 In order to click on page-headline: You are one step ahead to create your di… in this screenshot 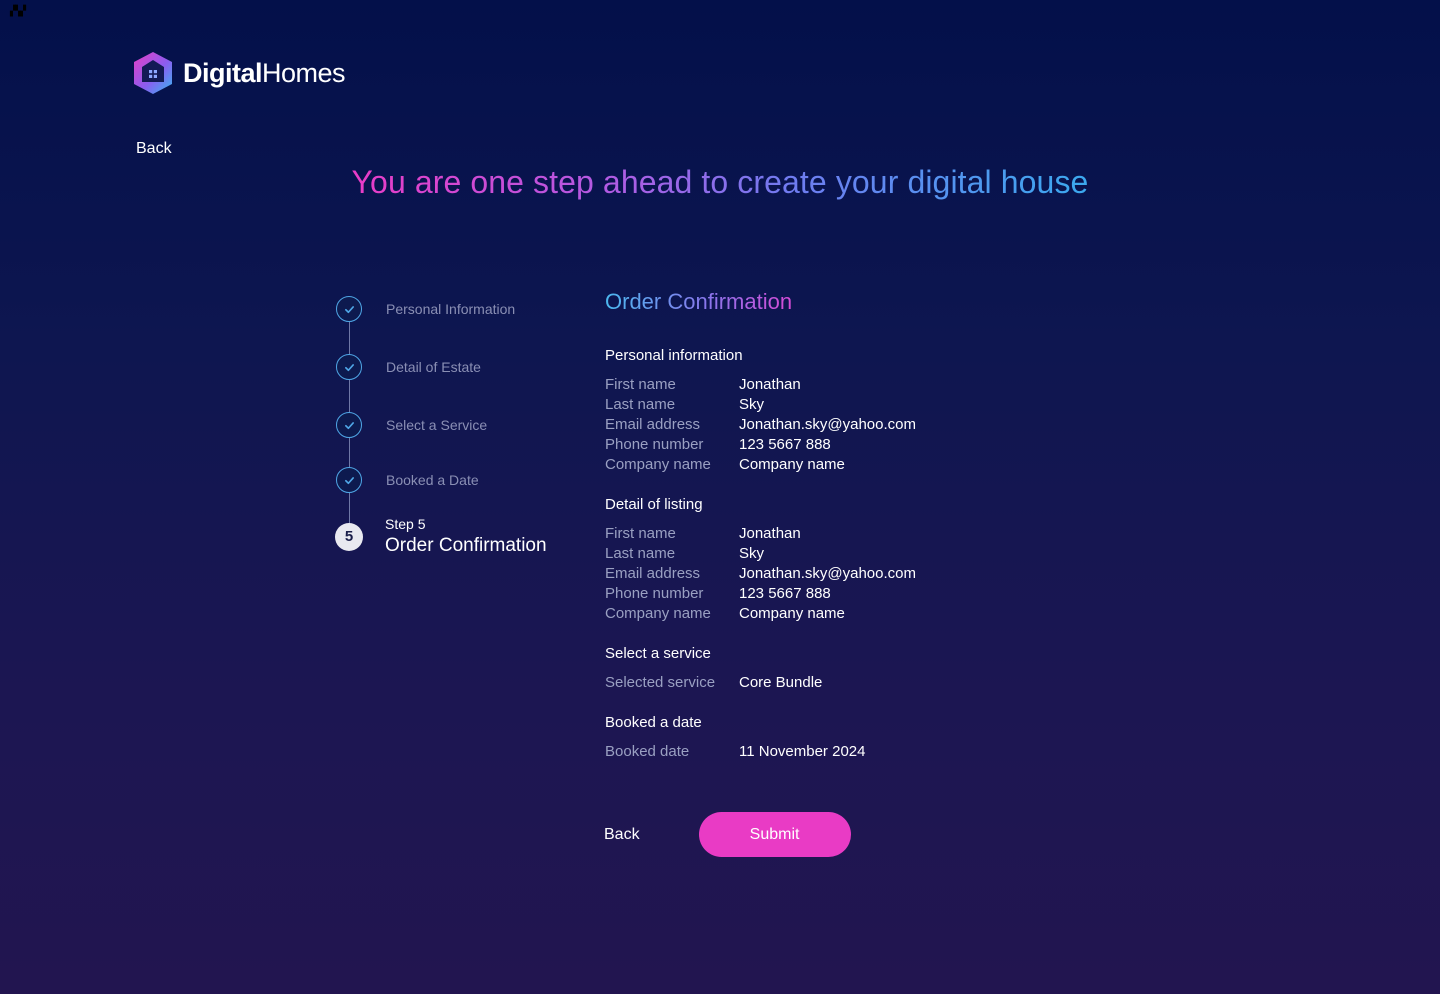, I will do `click(720, 182)`.